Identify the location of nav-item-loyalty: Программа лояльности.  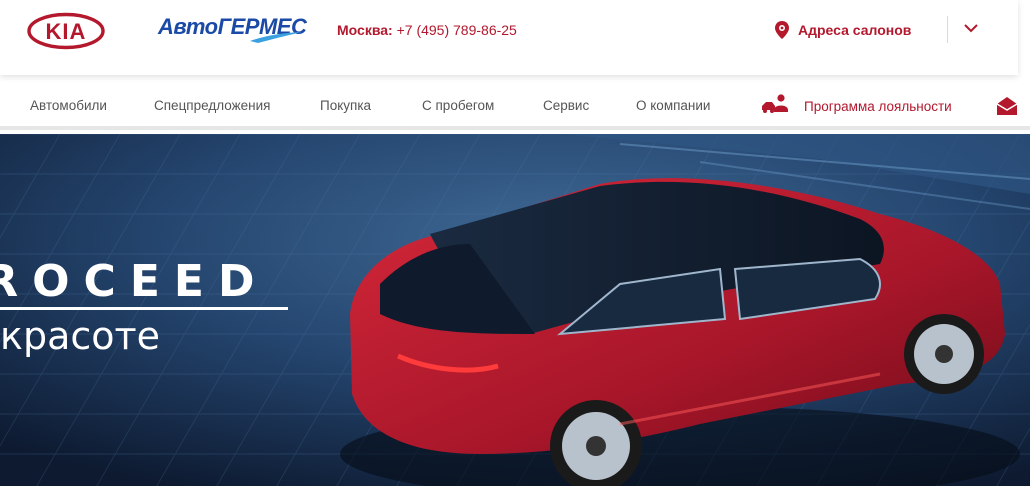
(856, 104).